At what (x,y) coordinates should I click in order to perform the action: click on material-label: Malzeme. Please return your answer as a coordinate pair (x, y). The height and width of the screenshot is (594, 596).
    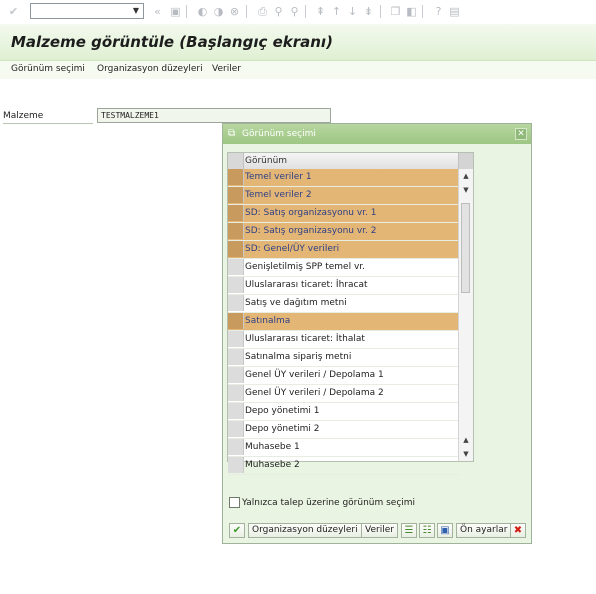
    Looking at the image, I should click on (23, 116).